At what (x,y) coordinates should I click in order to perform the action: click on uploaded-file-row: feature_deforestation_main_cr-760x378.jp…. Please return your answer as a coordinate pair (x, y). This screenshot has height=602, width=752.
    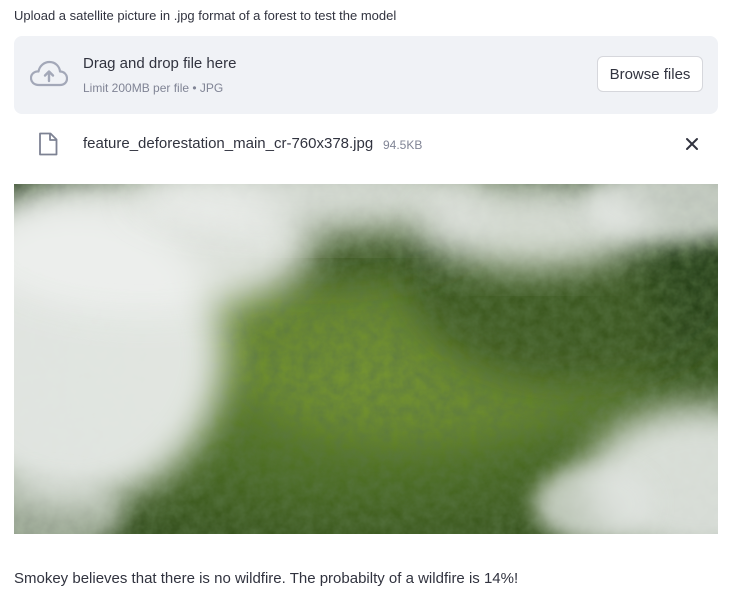
    Looking at the image, I should click on (366, 144).